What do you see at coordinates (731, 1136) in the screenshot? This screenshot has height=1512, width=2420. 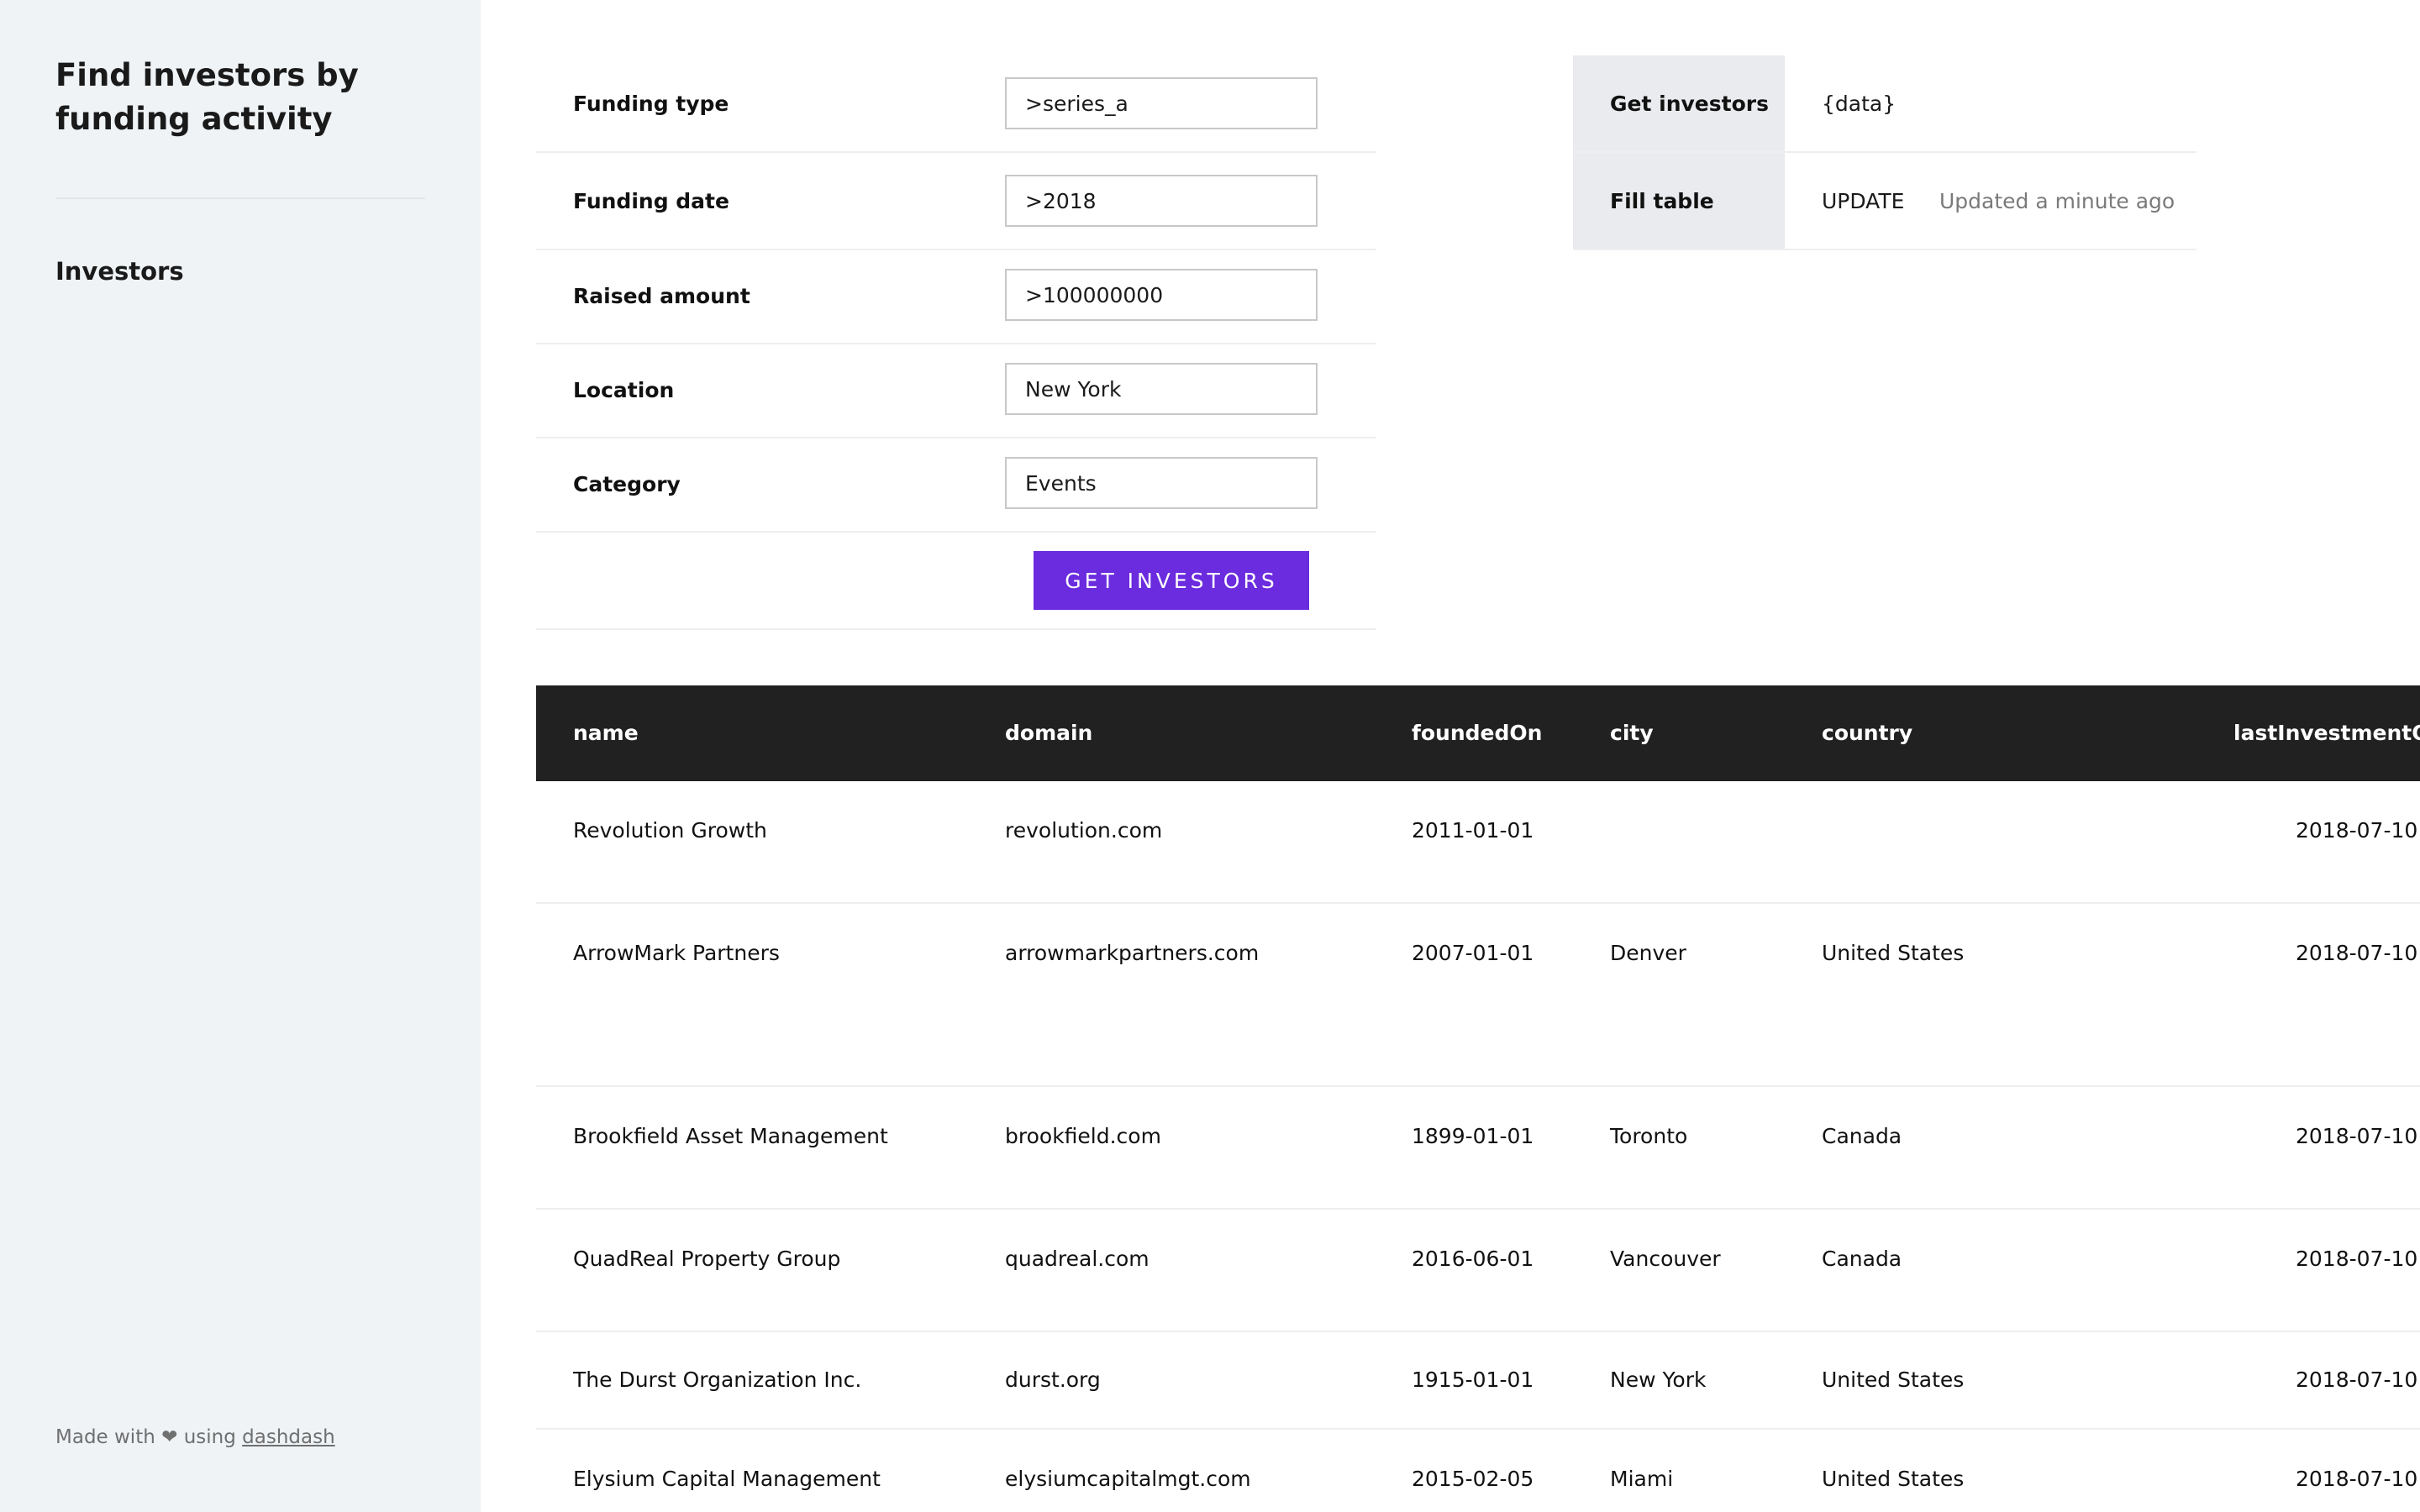 I see `cell-name: Brookfield Asset Management` at bounding box center [731, 1136].